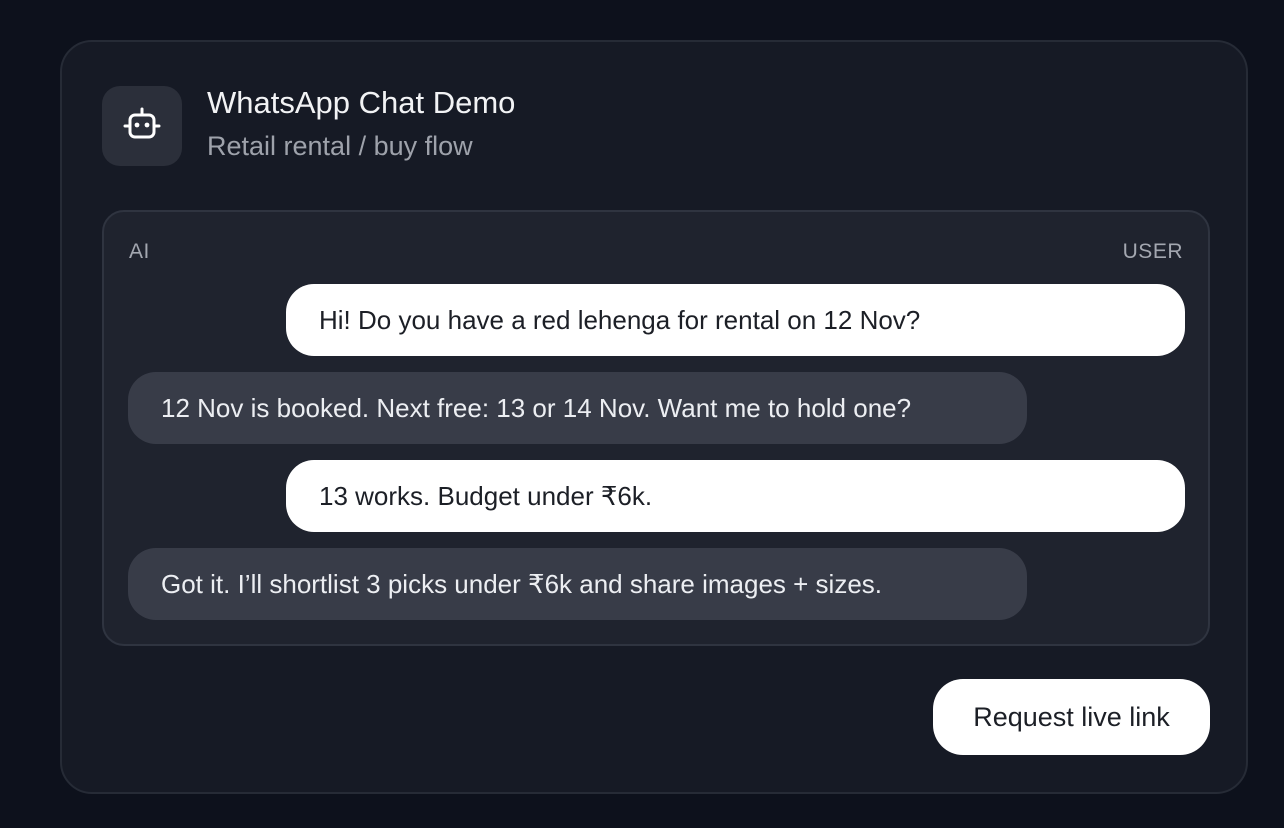  I want to click on request-live-link-button: Request live link, so click(1071, 717).